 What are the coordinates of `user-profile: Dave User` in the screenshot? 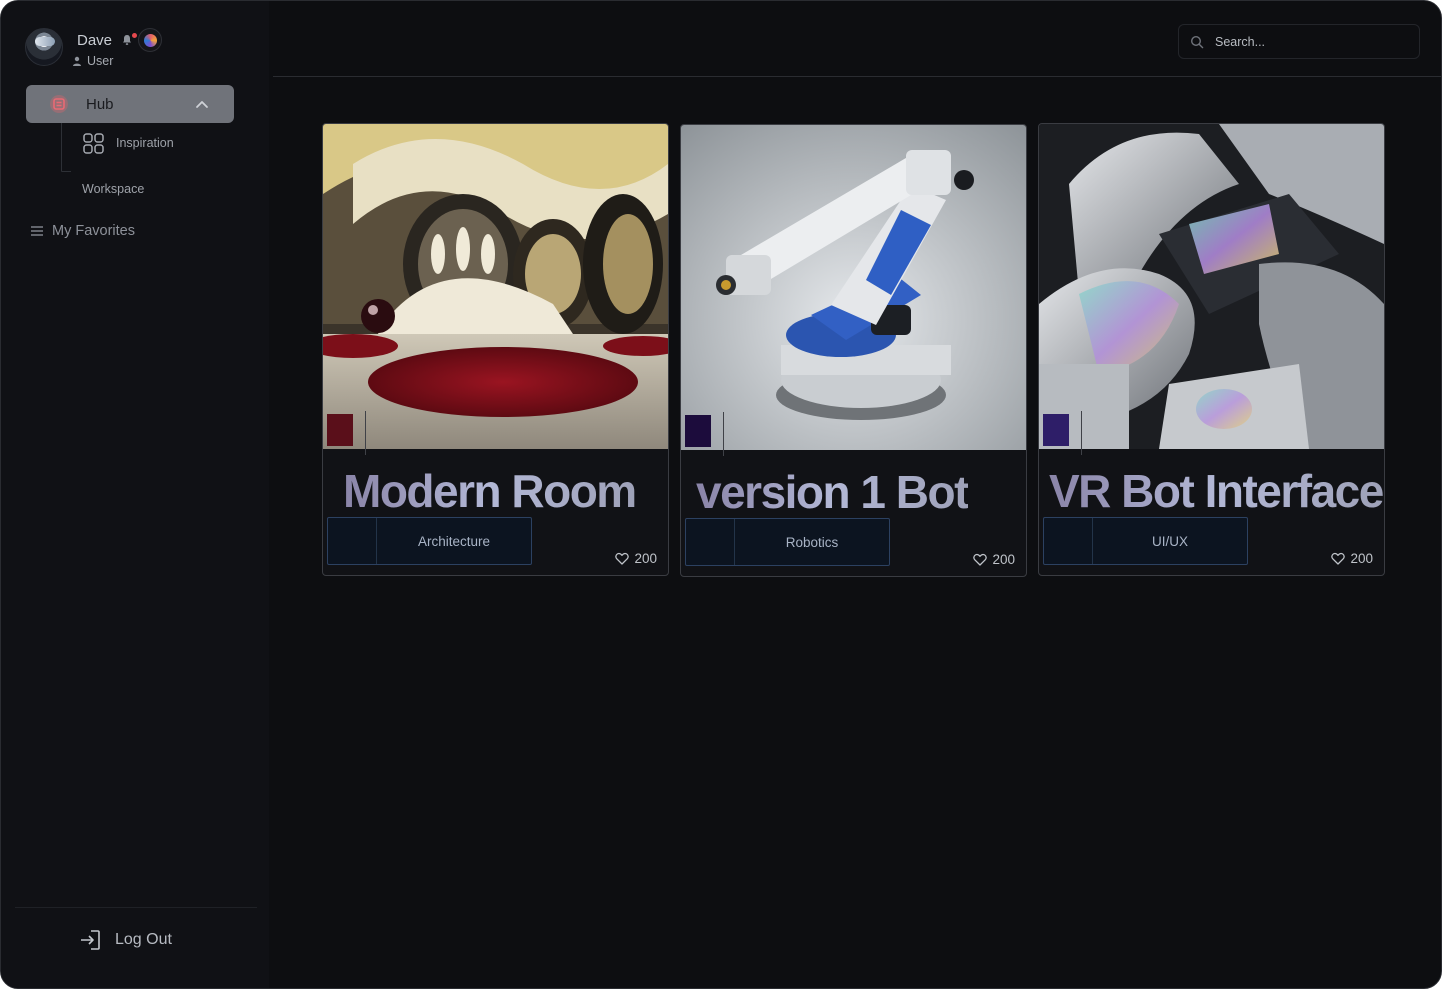 It's located at (145, 47).